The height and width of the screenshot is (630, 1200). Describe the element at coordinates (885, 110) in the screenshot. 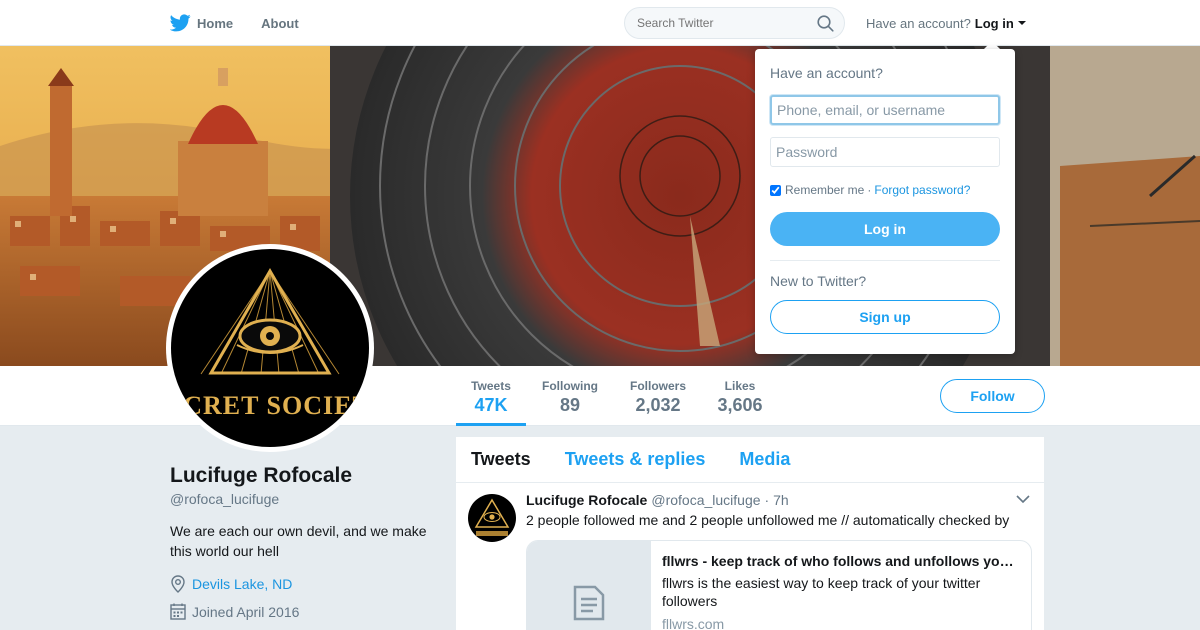

I see `username-field` at that location.